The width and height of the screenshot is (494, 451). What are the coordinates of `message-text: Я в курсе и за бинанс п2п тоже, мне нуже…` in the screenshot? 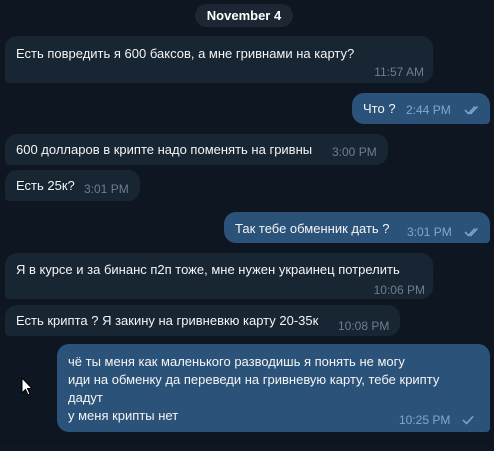 It's located at (208, 269).